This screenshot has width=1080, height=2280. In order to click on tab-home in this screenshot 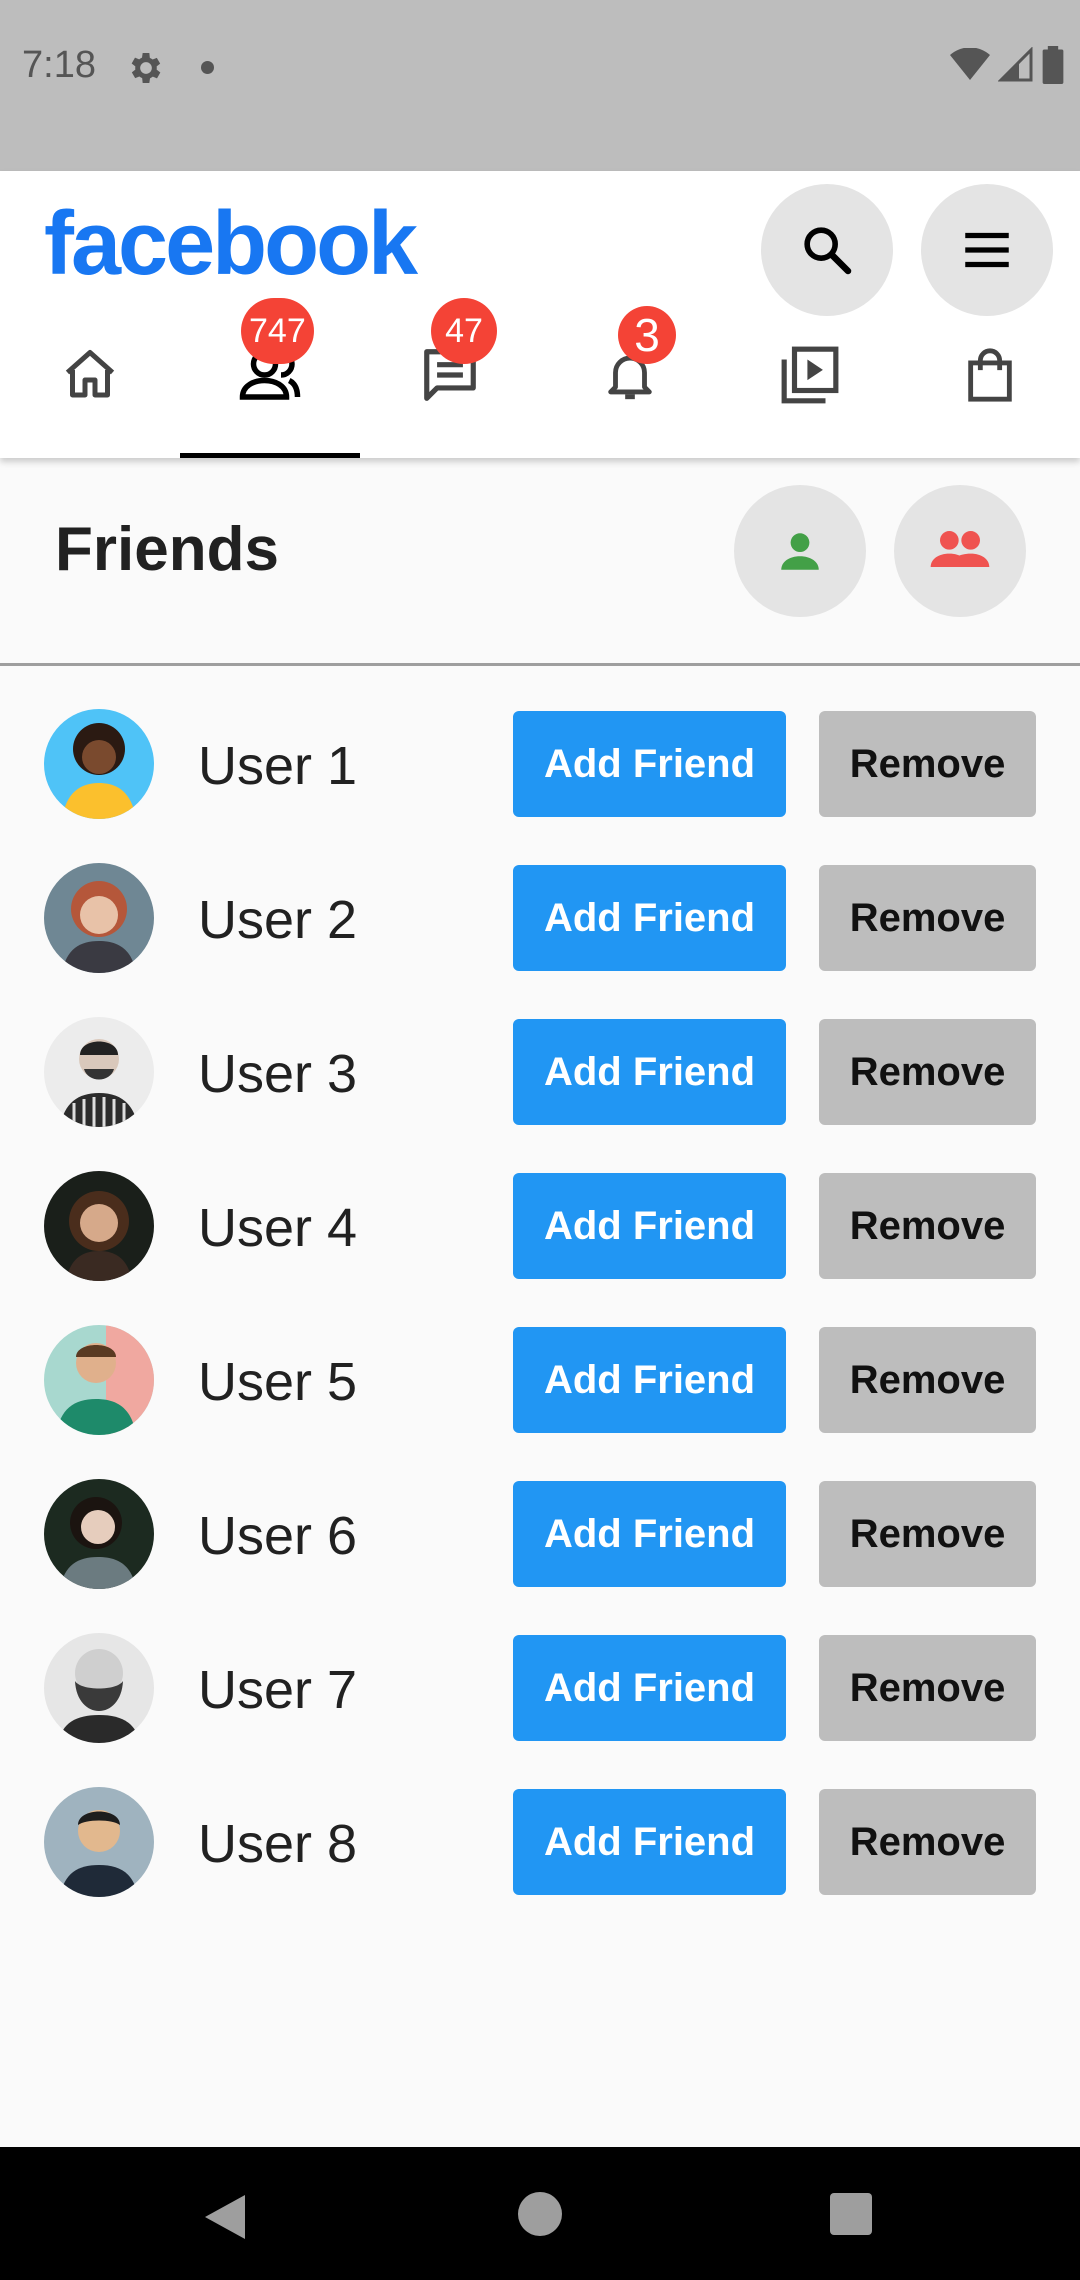, I will do `click(90, 374)`.